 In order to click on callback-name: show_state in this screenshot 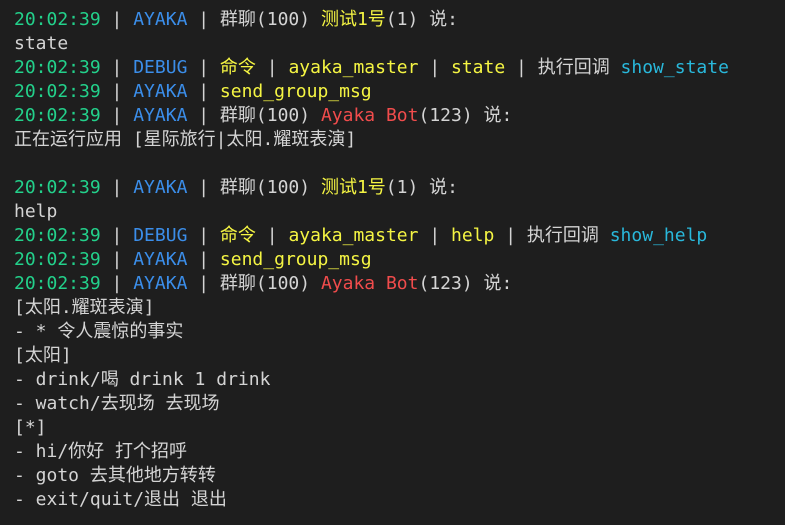, I will do `click(674, 67)`.